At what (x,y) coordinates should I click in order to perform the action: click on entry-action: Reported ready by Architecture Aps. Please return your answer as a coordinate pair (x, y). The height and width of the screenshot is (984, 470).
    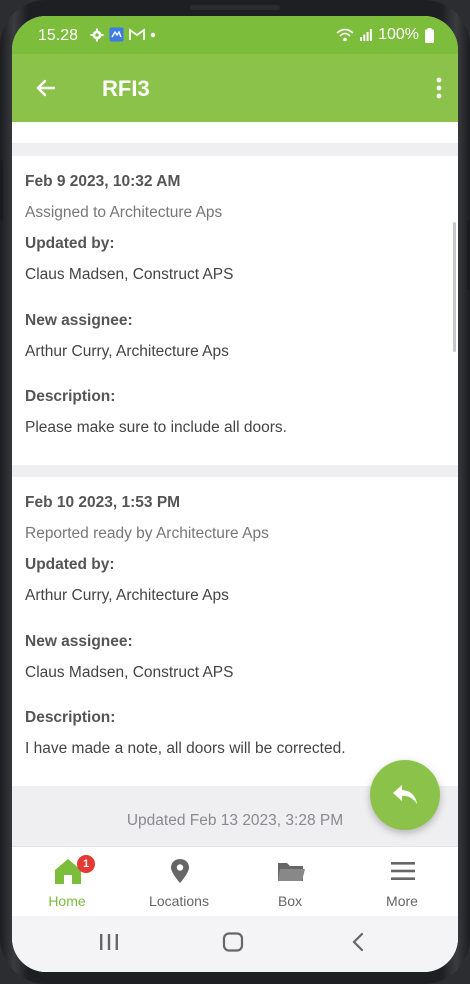
    Looking at the image, I should click on (147, 533).